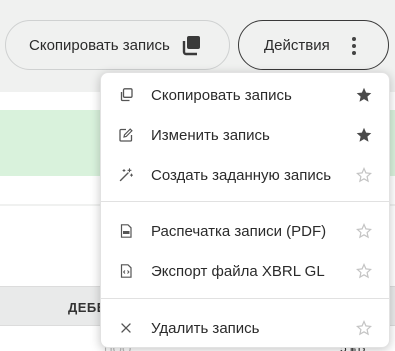  I want to click on copy-record-button: Скопировать запись, so click(117, 45).